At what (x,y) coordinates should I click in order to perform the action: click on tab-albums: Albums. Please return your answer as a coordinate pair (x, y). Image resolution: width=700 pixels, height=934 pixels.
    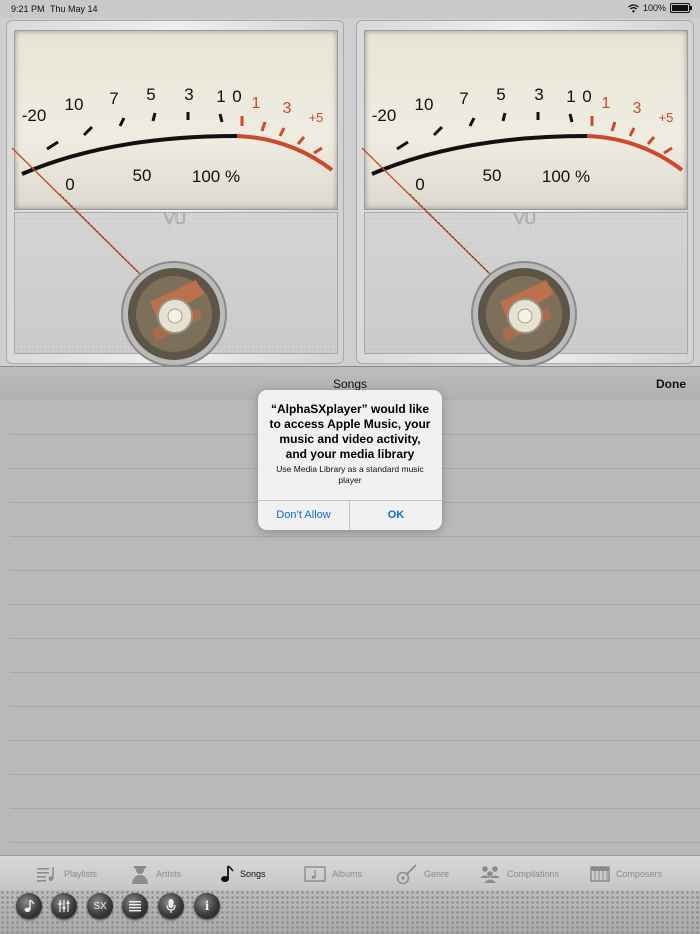
    Looking at the image, I should click on (333, 874).